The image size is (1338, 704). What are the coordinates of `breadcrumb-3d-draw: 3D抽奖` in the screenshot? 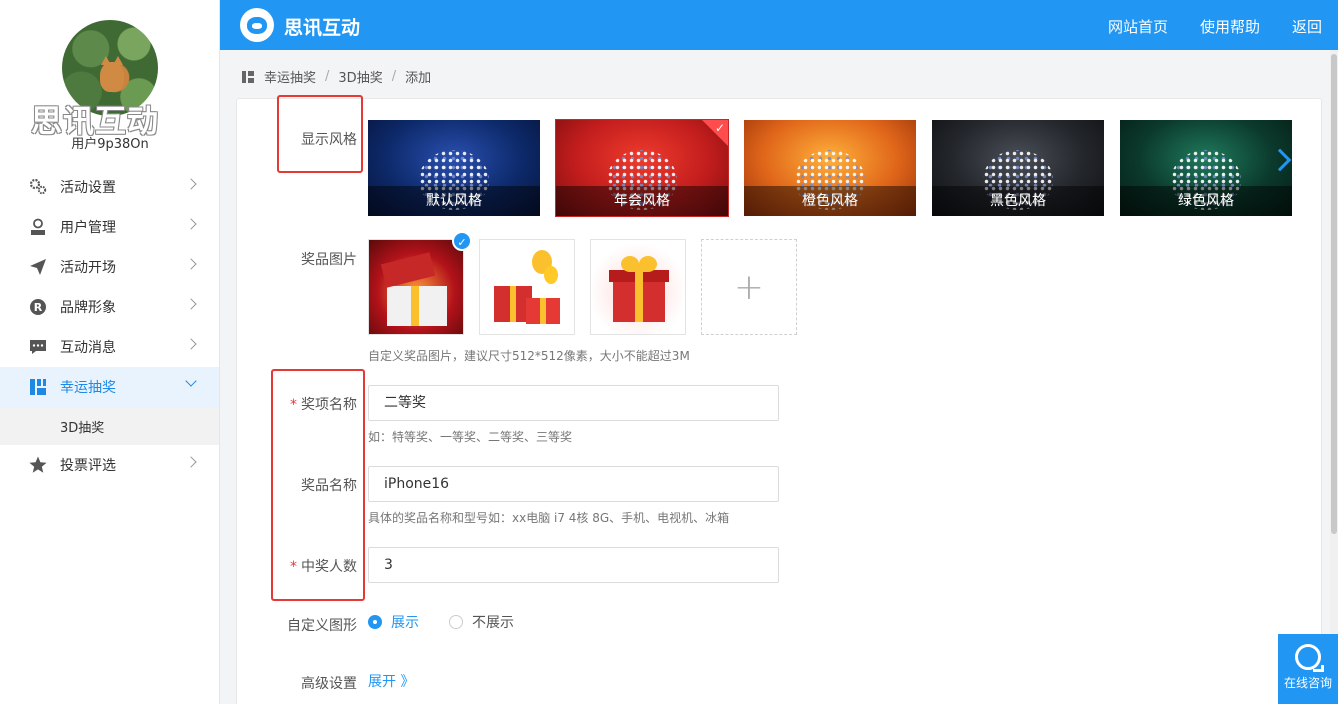 It's located at (360, 76).